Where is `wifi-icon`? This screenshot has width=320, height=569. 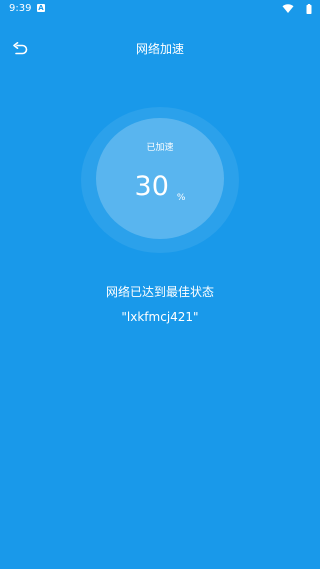
wifi-icon is located at coordinates (288, 8).